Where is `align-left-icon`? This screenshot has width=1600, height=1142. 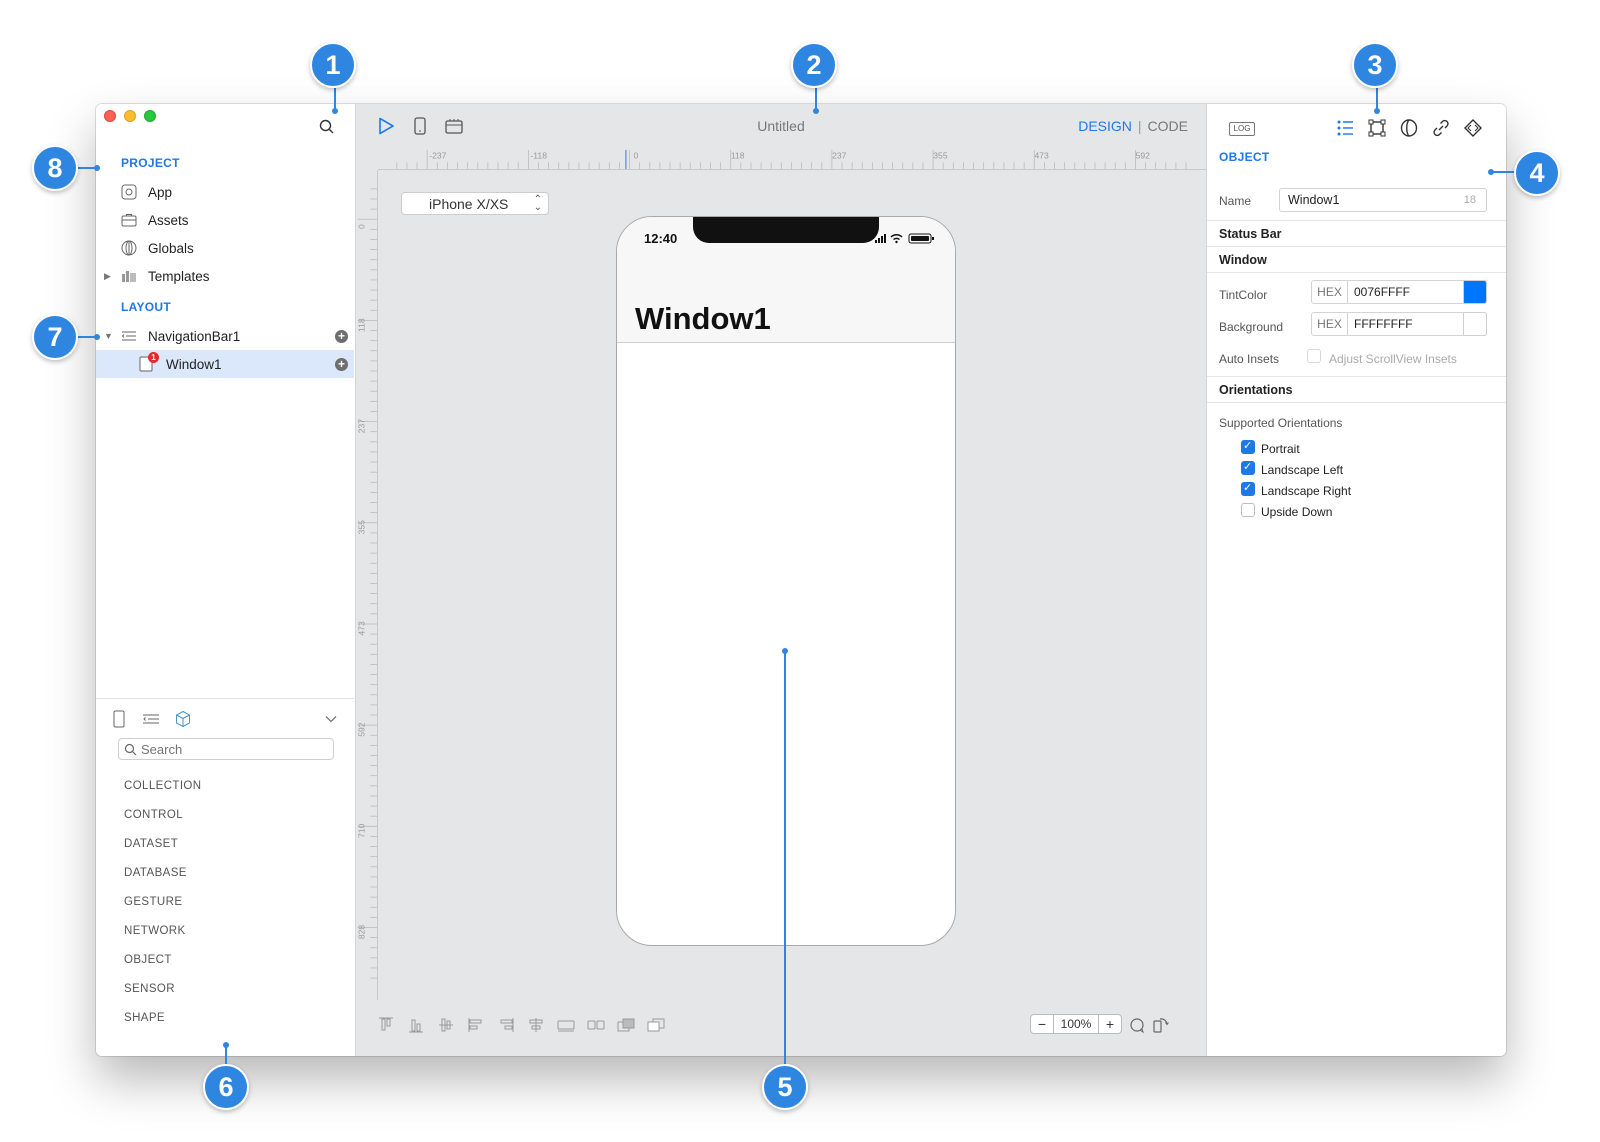 align-left-icon is located at coordinates (476, 1025).